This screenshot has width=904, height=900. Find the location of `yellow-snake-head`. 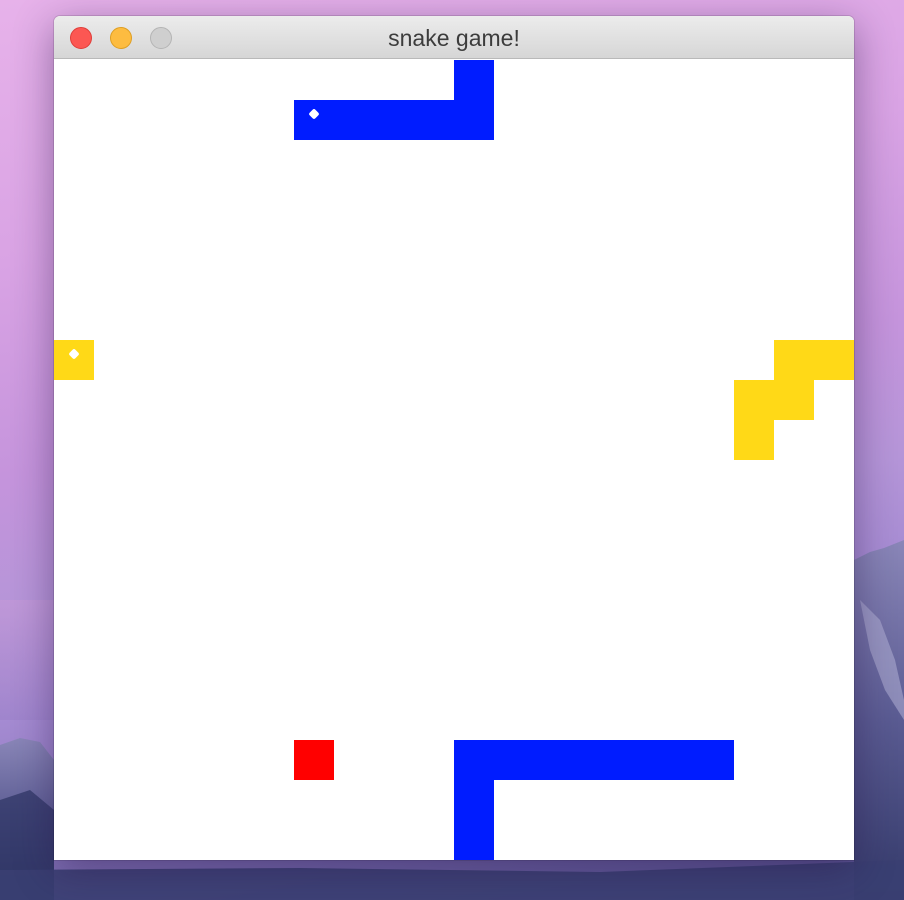

yellow-snake-head is located at coordinates (74, 360).